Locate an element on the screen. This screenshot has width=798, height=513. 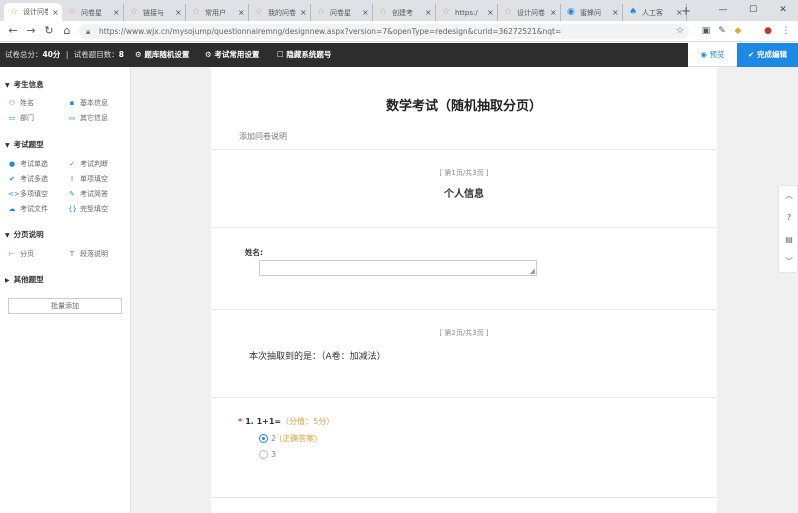
tab-9: ◉ 蜜蜂问 × is located at coordinates (592, 12).